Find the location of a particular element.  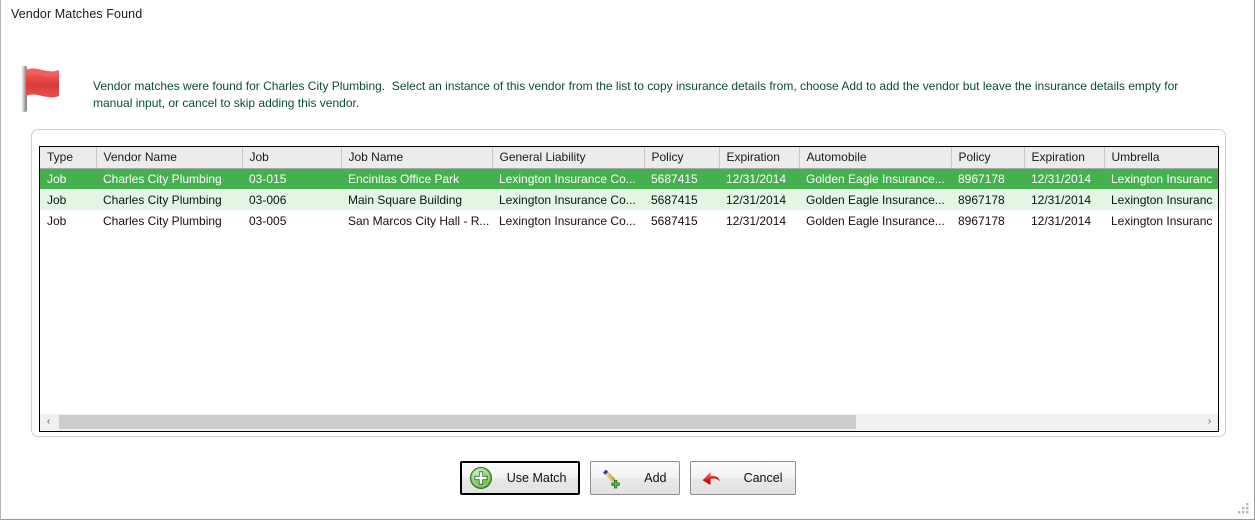

add-button: Add is located at coordinates (634, 478).